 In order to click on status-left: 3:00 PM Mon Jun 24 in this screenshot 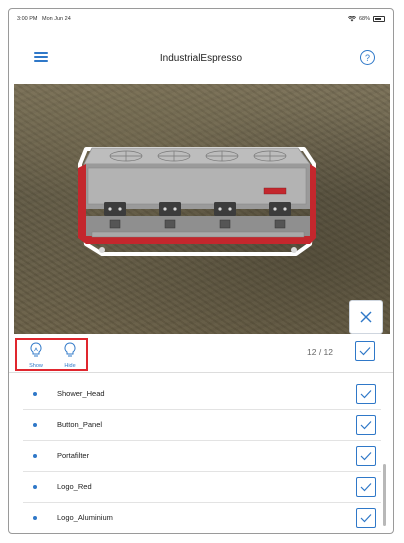, I will do `click(44, 19)`.